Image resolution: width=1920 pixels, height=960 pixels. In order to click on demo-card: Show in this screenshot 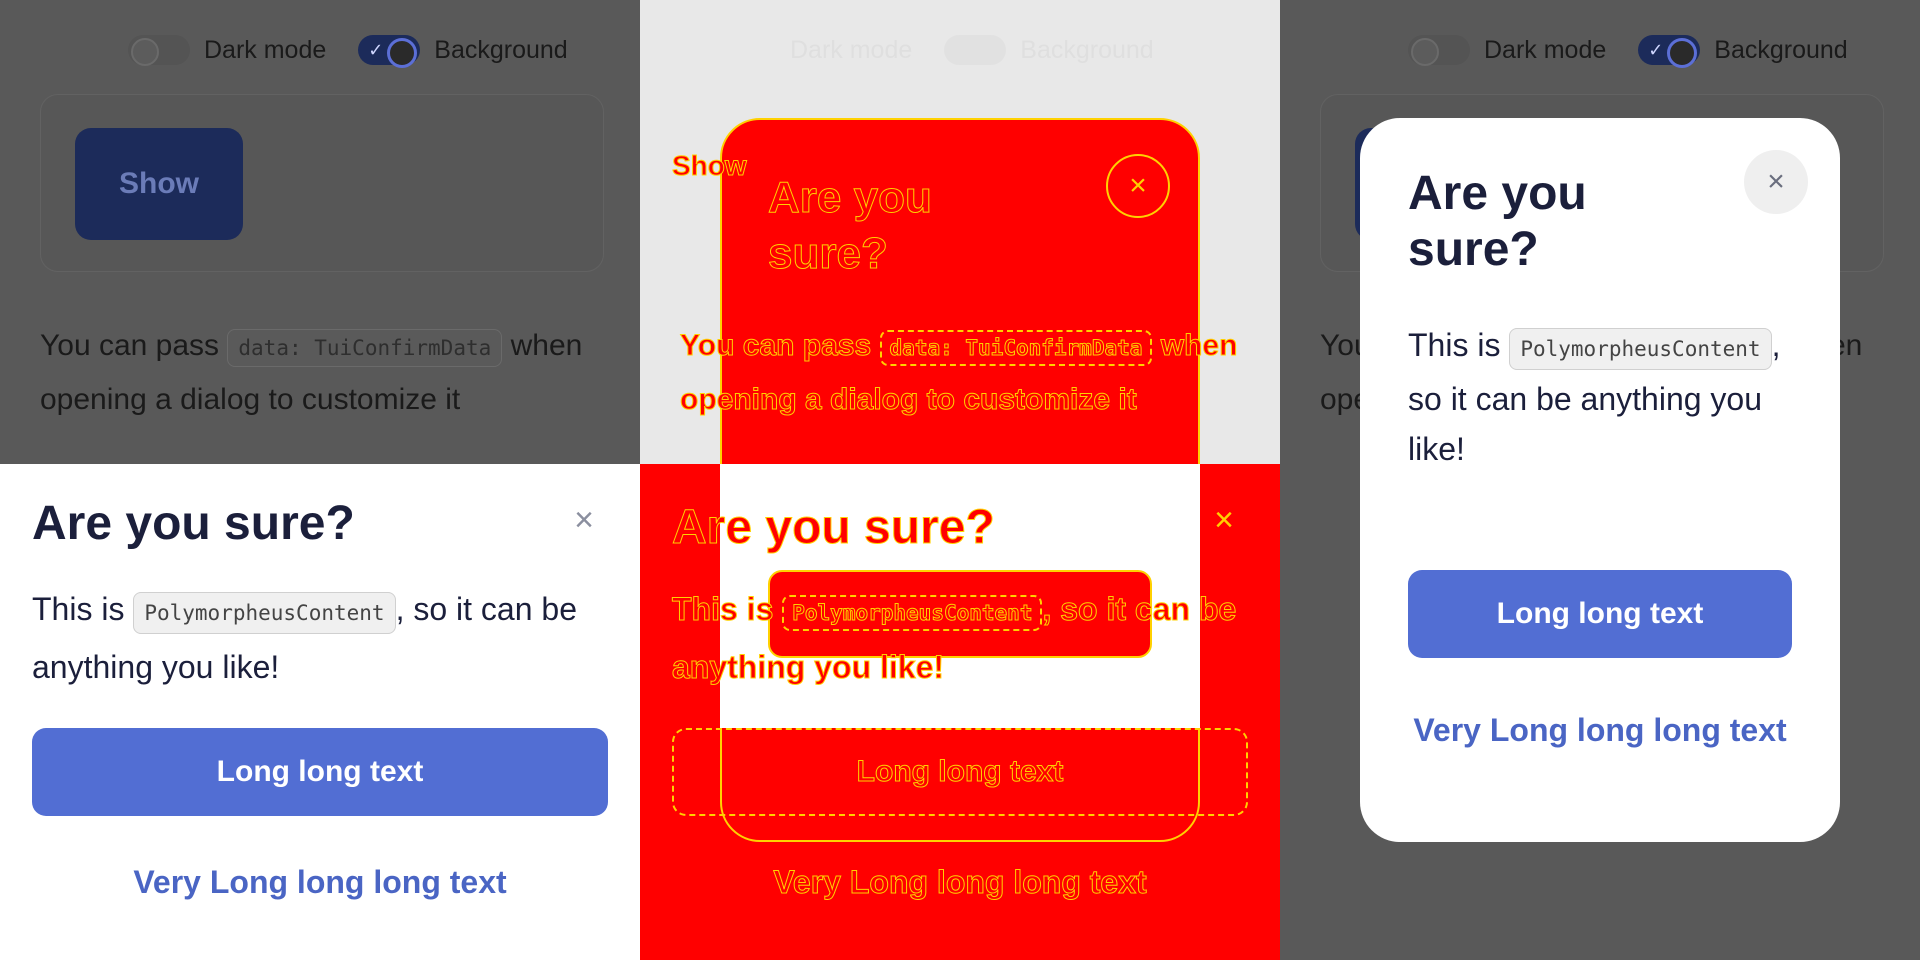, I will do `click(322, 183)`.